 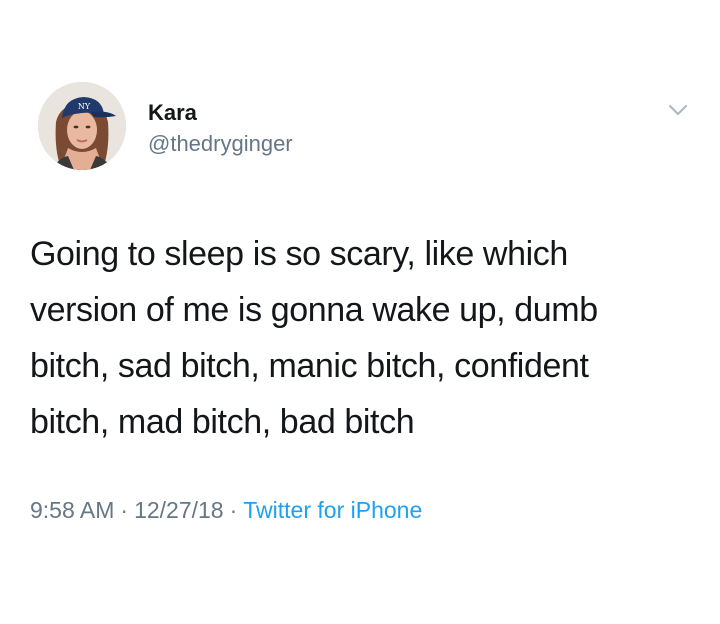 I want to click on profile-photo-icon: NY, so click(x=82, y=126).